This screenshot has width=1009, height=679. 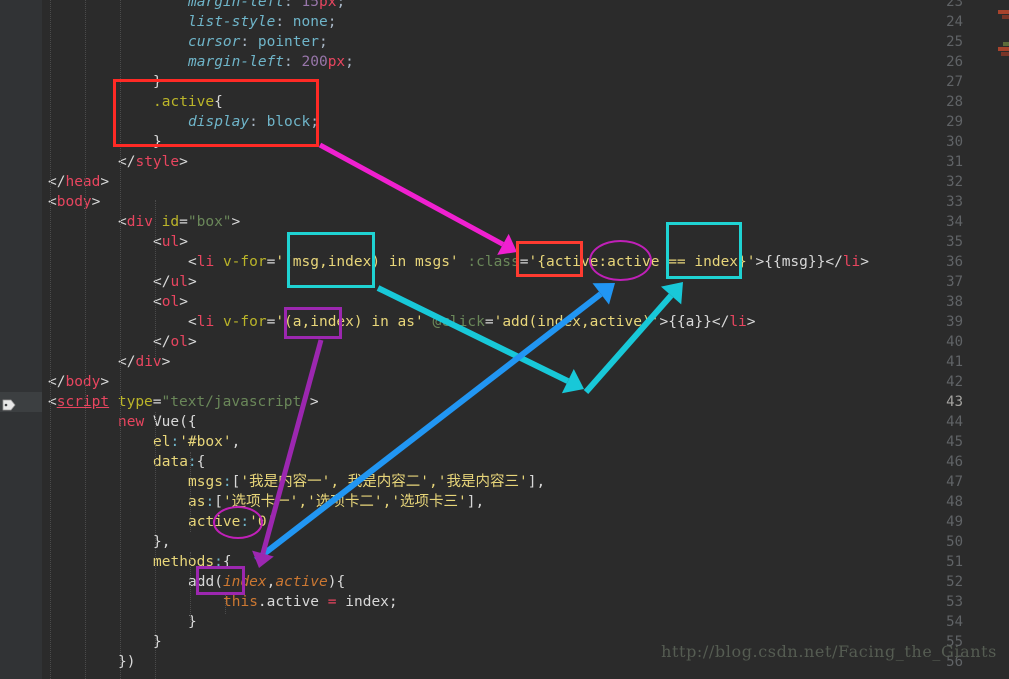 I want to click on token: [, so click(x=218, y=502).